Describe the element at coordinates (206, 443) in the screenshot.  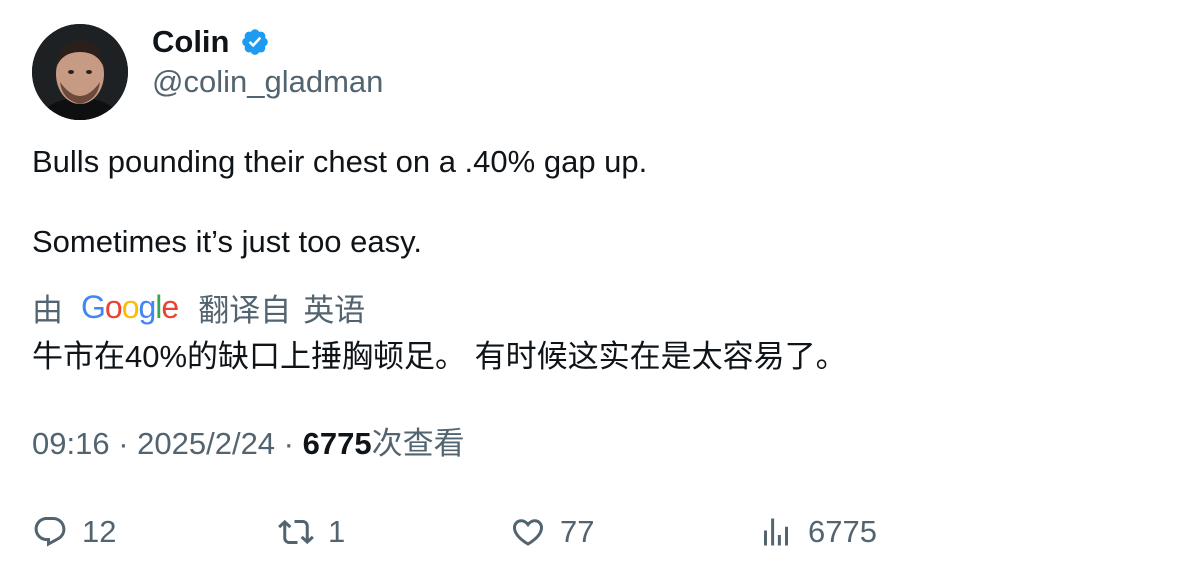
I see `tweet-date: 2025/2/24` at that location.